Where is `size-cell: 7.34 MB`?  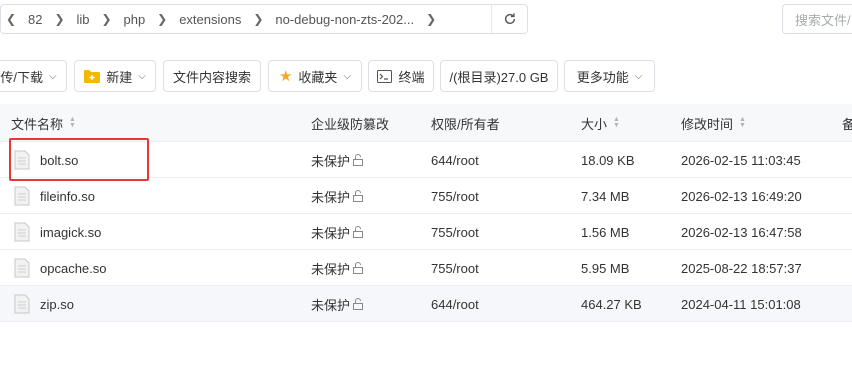 size-cell: 7.34 MB is located at coordinates (605, 196).